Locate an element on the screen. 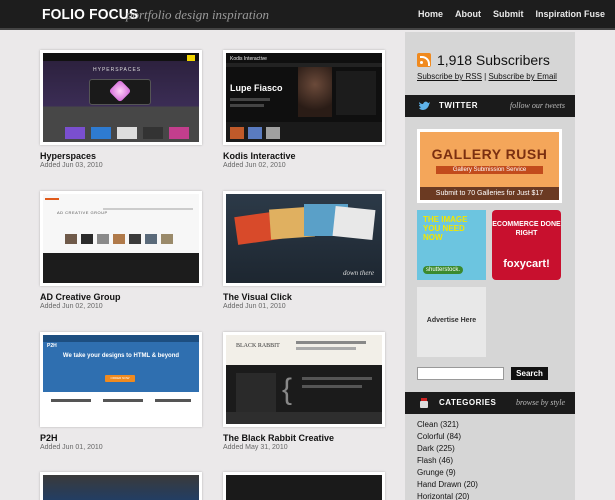 The width and height of the screenshot is (615, 500). twitter-bar: TWITTER follow our tweets is located at coordinates (490, 106).